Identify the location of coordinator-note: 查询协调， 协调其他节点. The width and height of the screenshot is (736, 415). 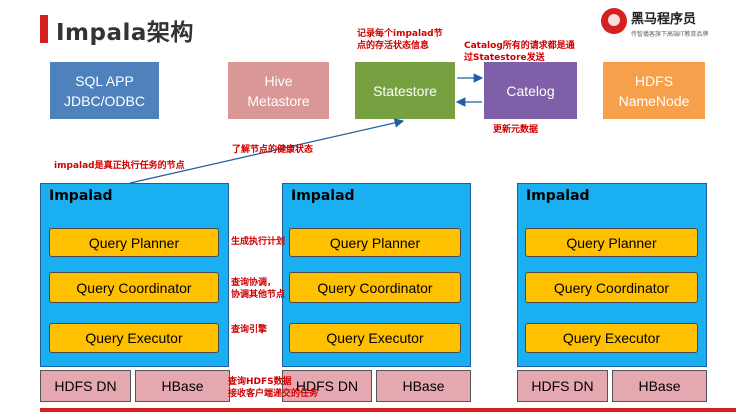
(258, 289).